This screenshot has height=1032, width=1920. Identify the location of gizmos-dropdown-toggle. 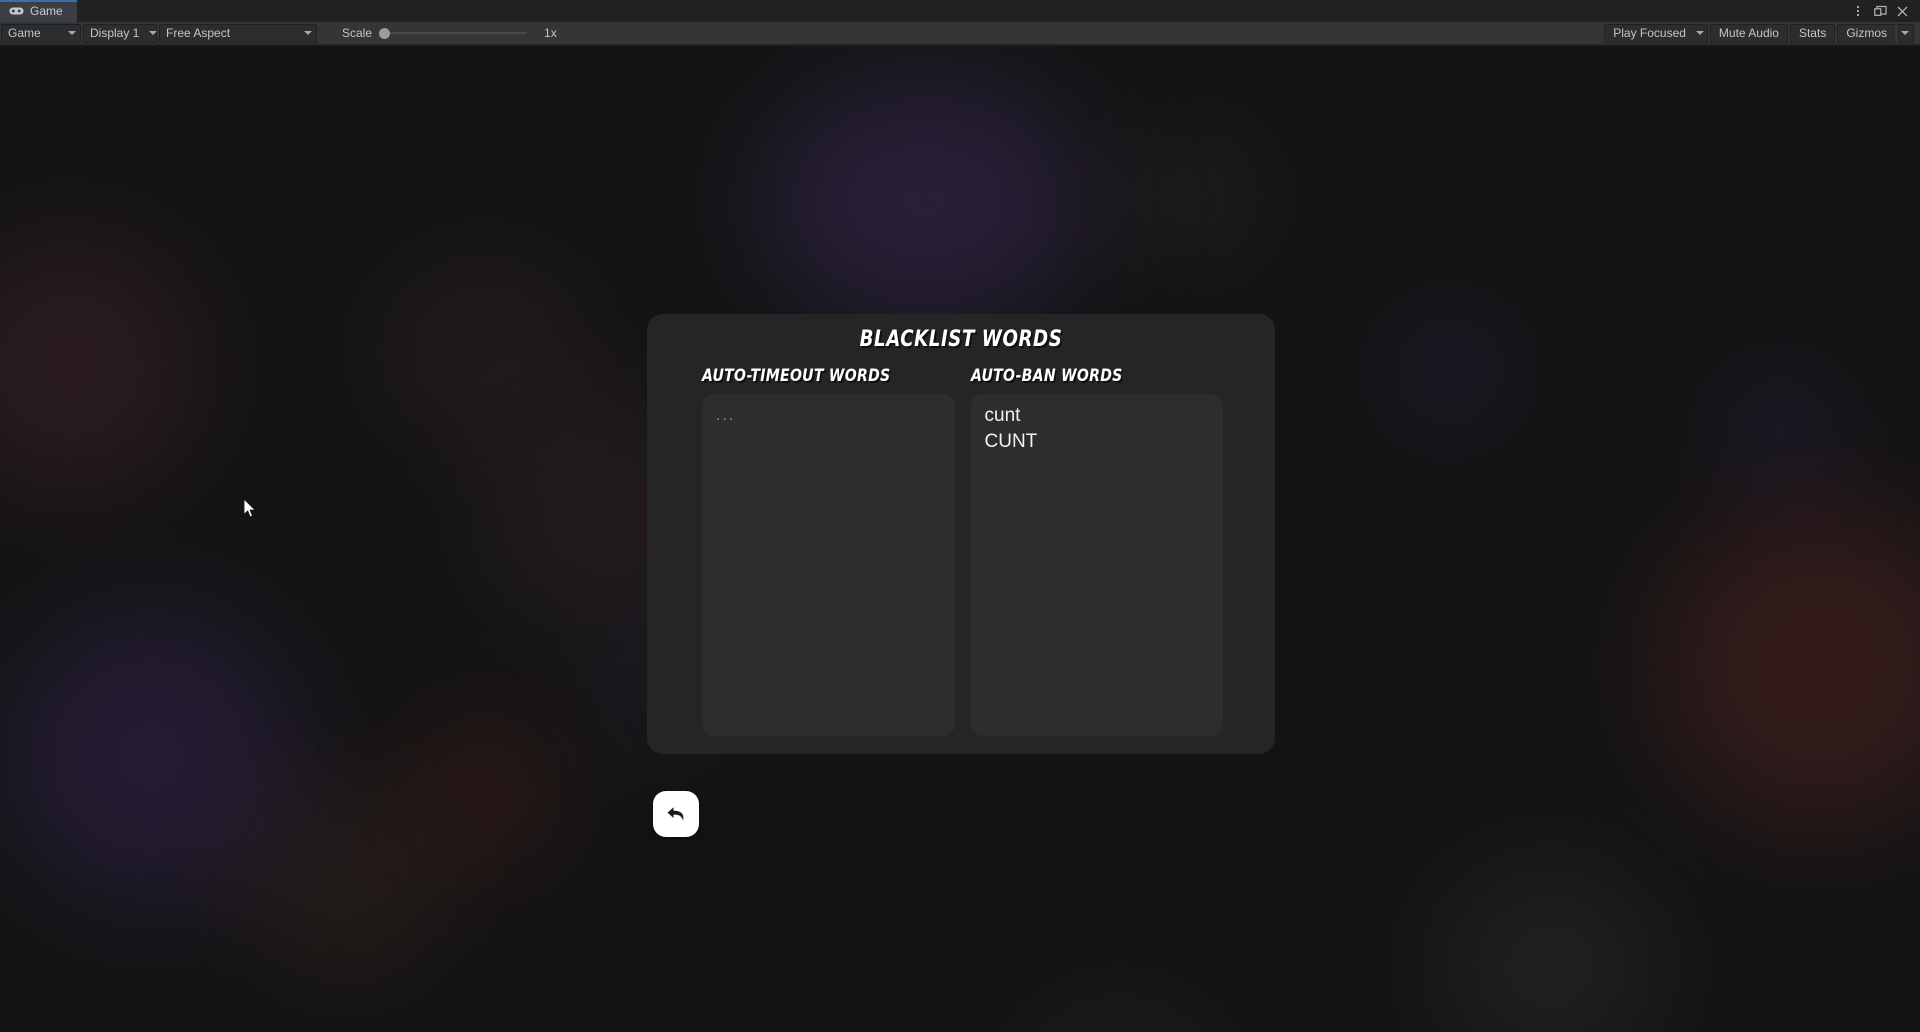
(1905, 33).